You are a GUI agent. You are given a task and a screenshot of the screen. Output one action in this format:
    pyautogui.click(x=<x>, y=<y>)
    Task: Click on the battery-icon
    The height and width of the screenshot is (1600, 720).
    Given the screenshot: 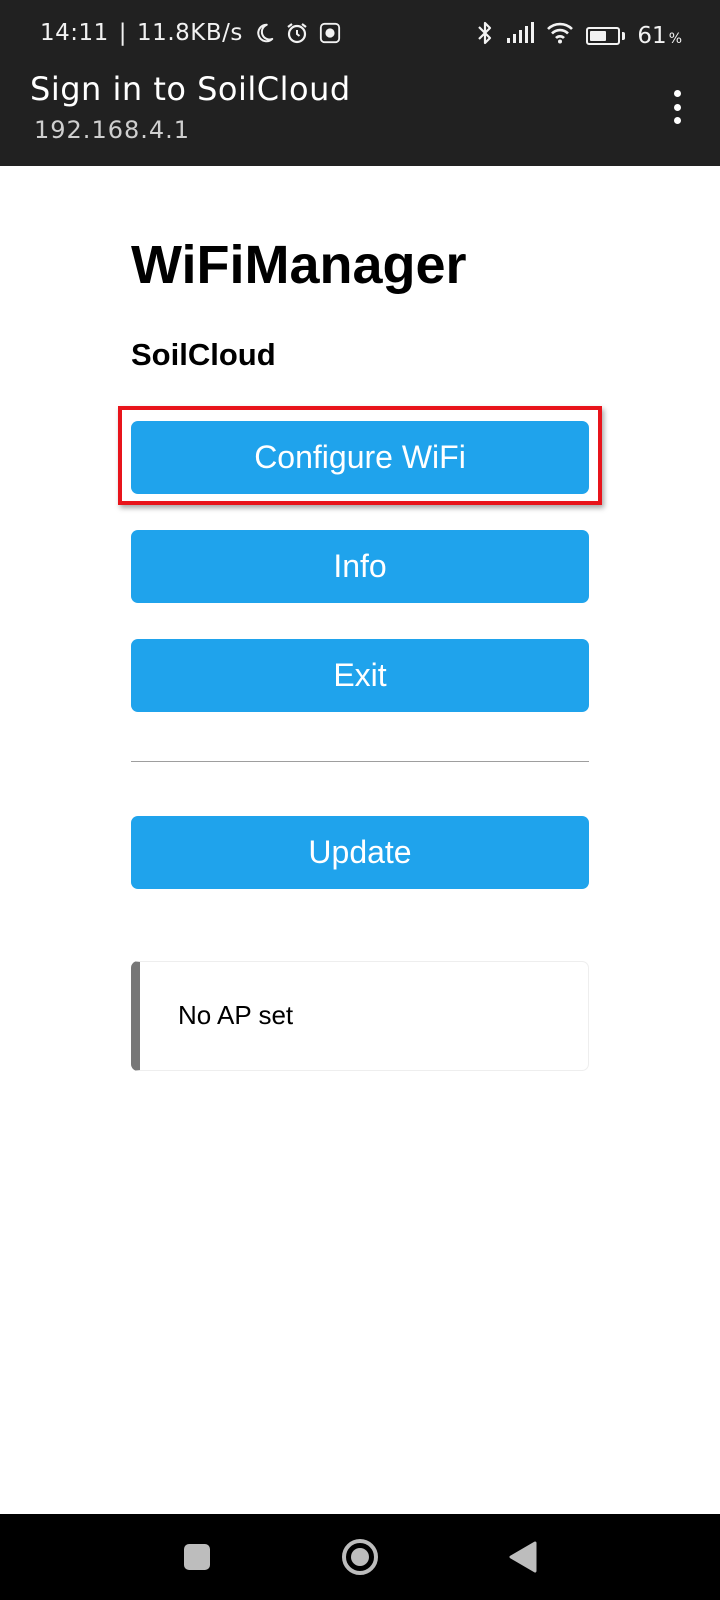 What is the action you would take?
    pyautogui.click(x=606, y=36)
    